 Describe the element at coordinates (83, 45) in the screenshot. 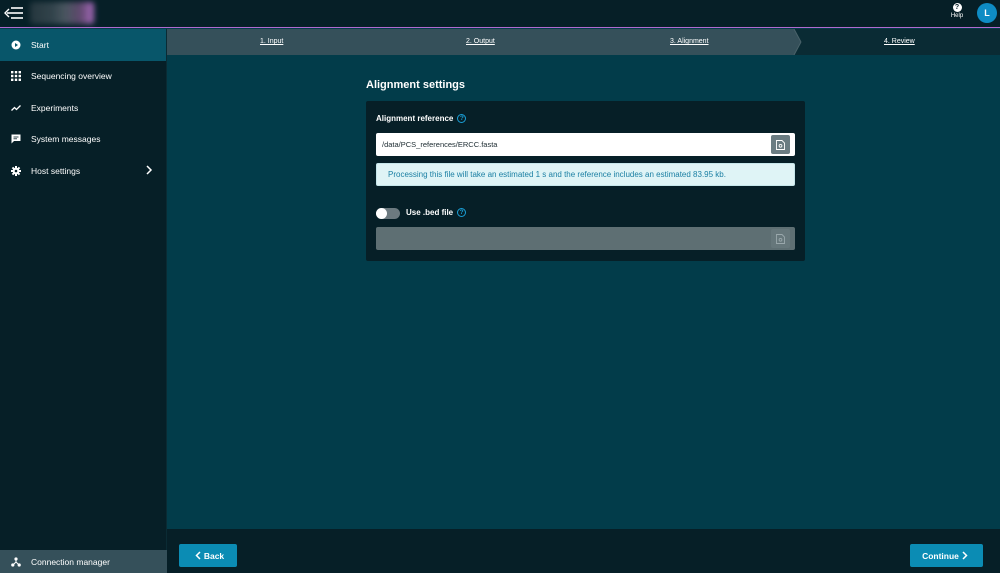

I see `sidebar-item-start: Start` at that location.